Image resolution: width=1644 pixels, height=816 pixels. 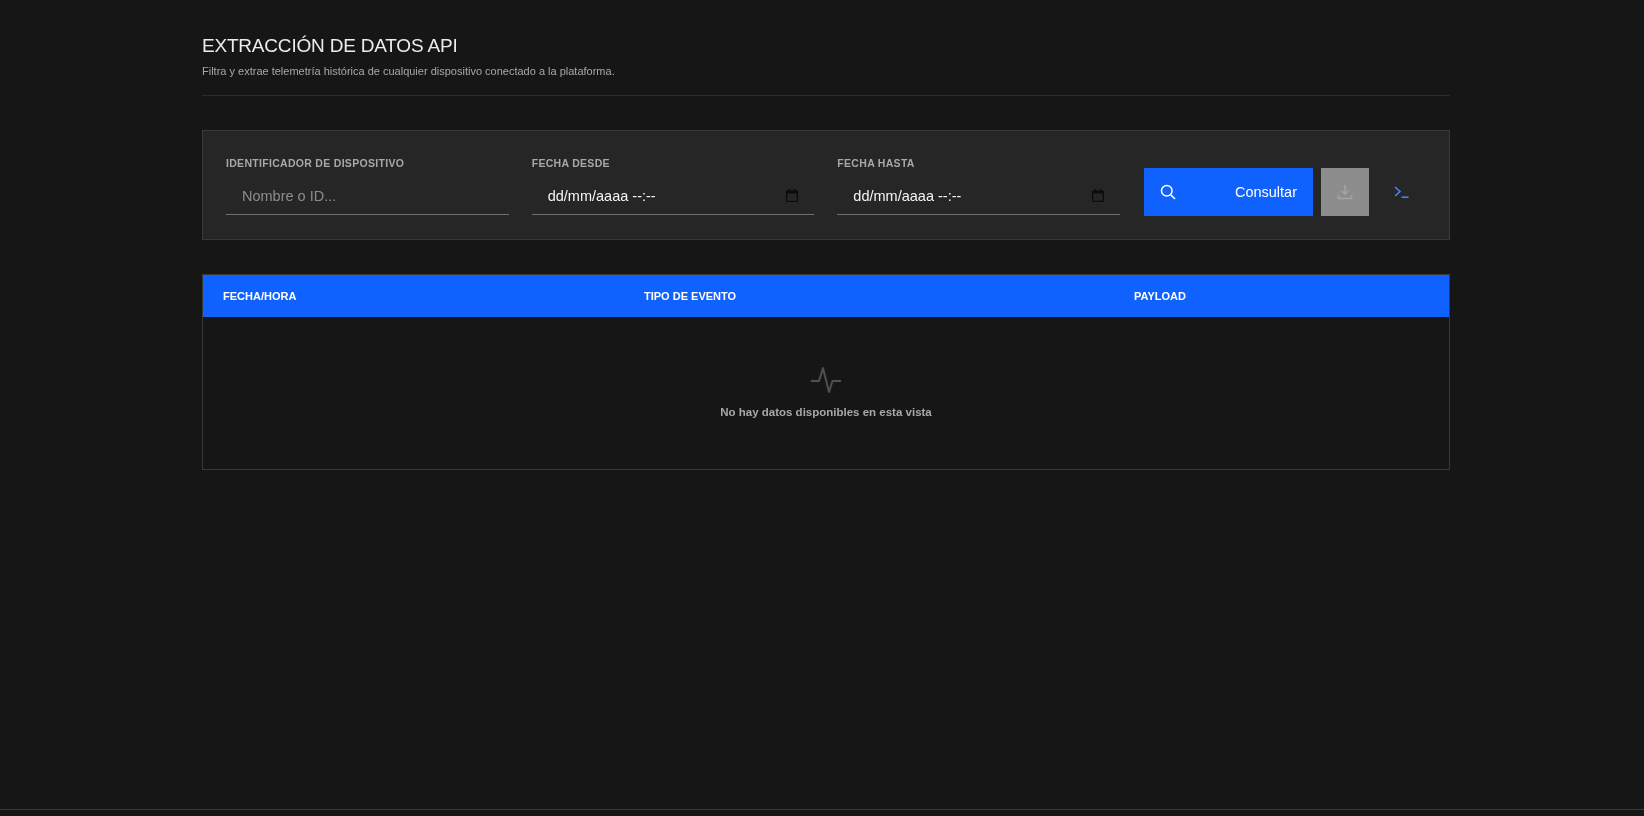 I want to click on download-icon, so click(x=1345, y=192).